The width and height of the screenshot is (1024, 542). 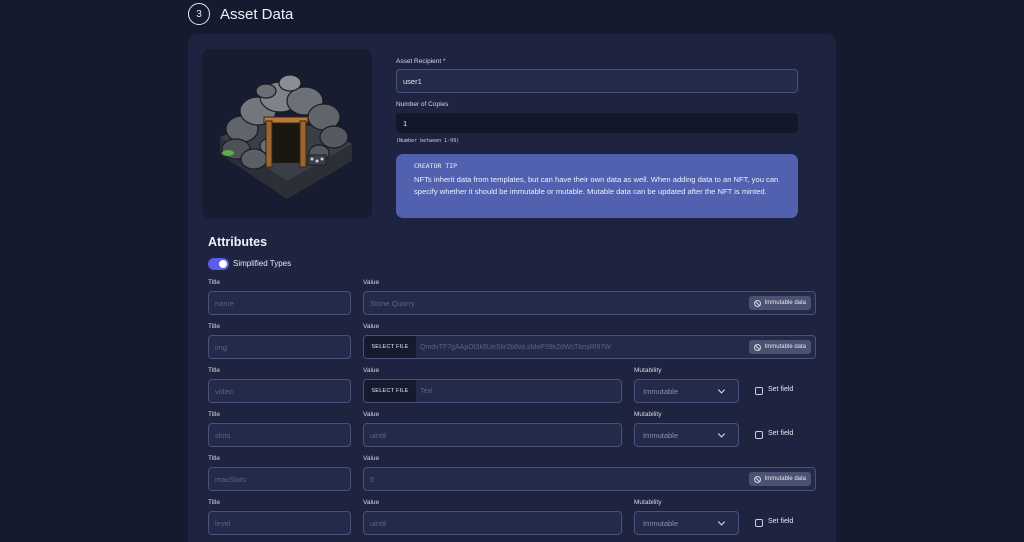 What do you see at coordinates (279, 347) in the screenshot?
I see `attribute-title-input: img` at bounding box center [279, 347].